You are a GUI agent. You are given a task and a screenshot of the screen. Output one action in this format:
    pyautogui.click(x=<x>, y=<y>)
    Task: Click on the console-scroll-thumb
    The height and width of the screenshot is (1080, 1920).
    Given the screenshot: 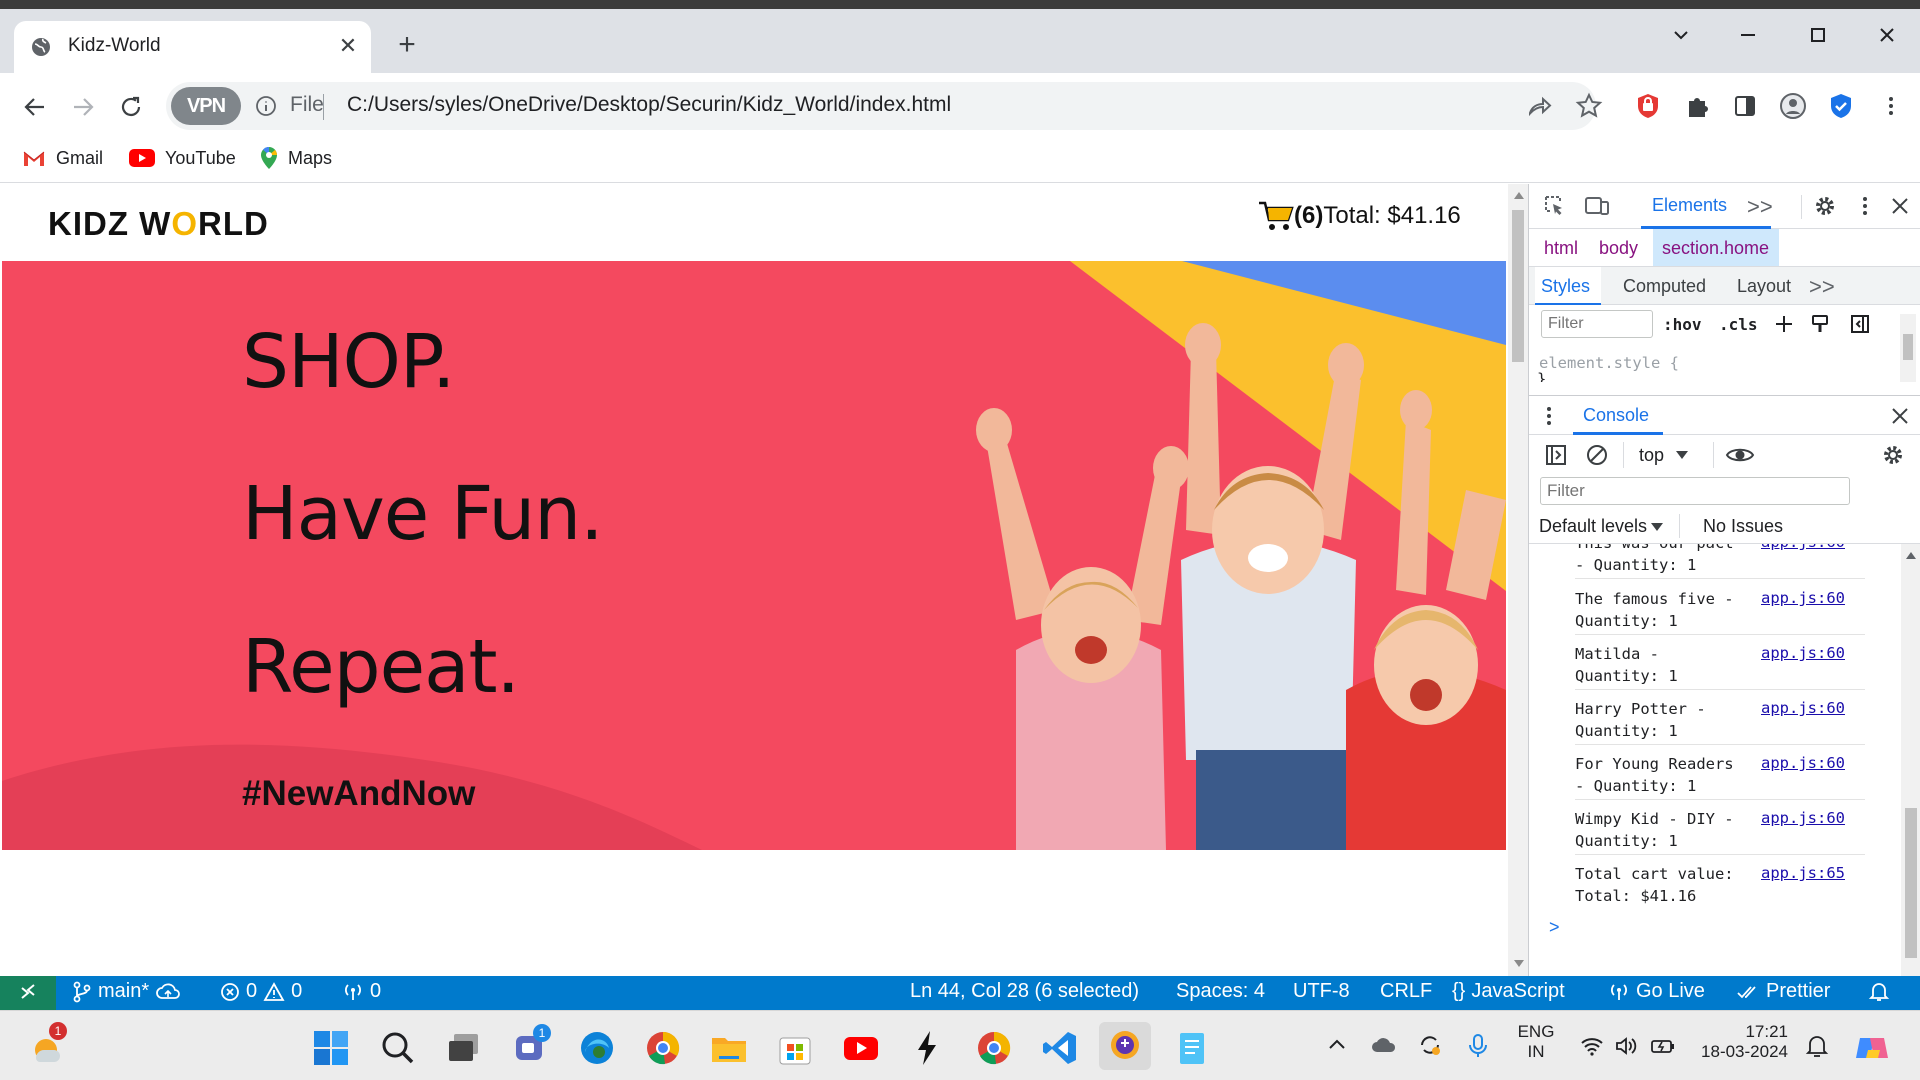 What is the action you would take?
    pyautogui.click(x=1911, y=883)
    